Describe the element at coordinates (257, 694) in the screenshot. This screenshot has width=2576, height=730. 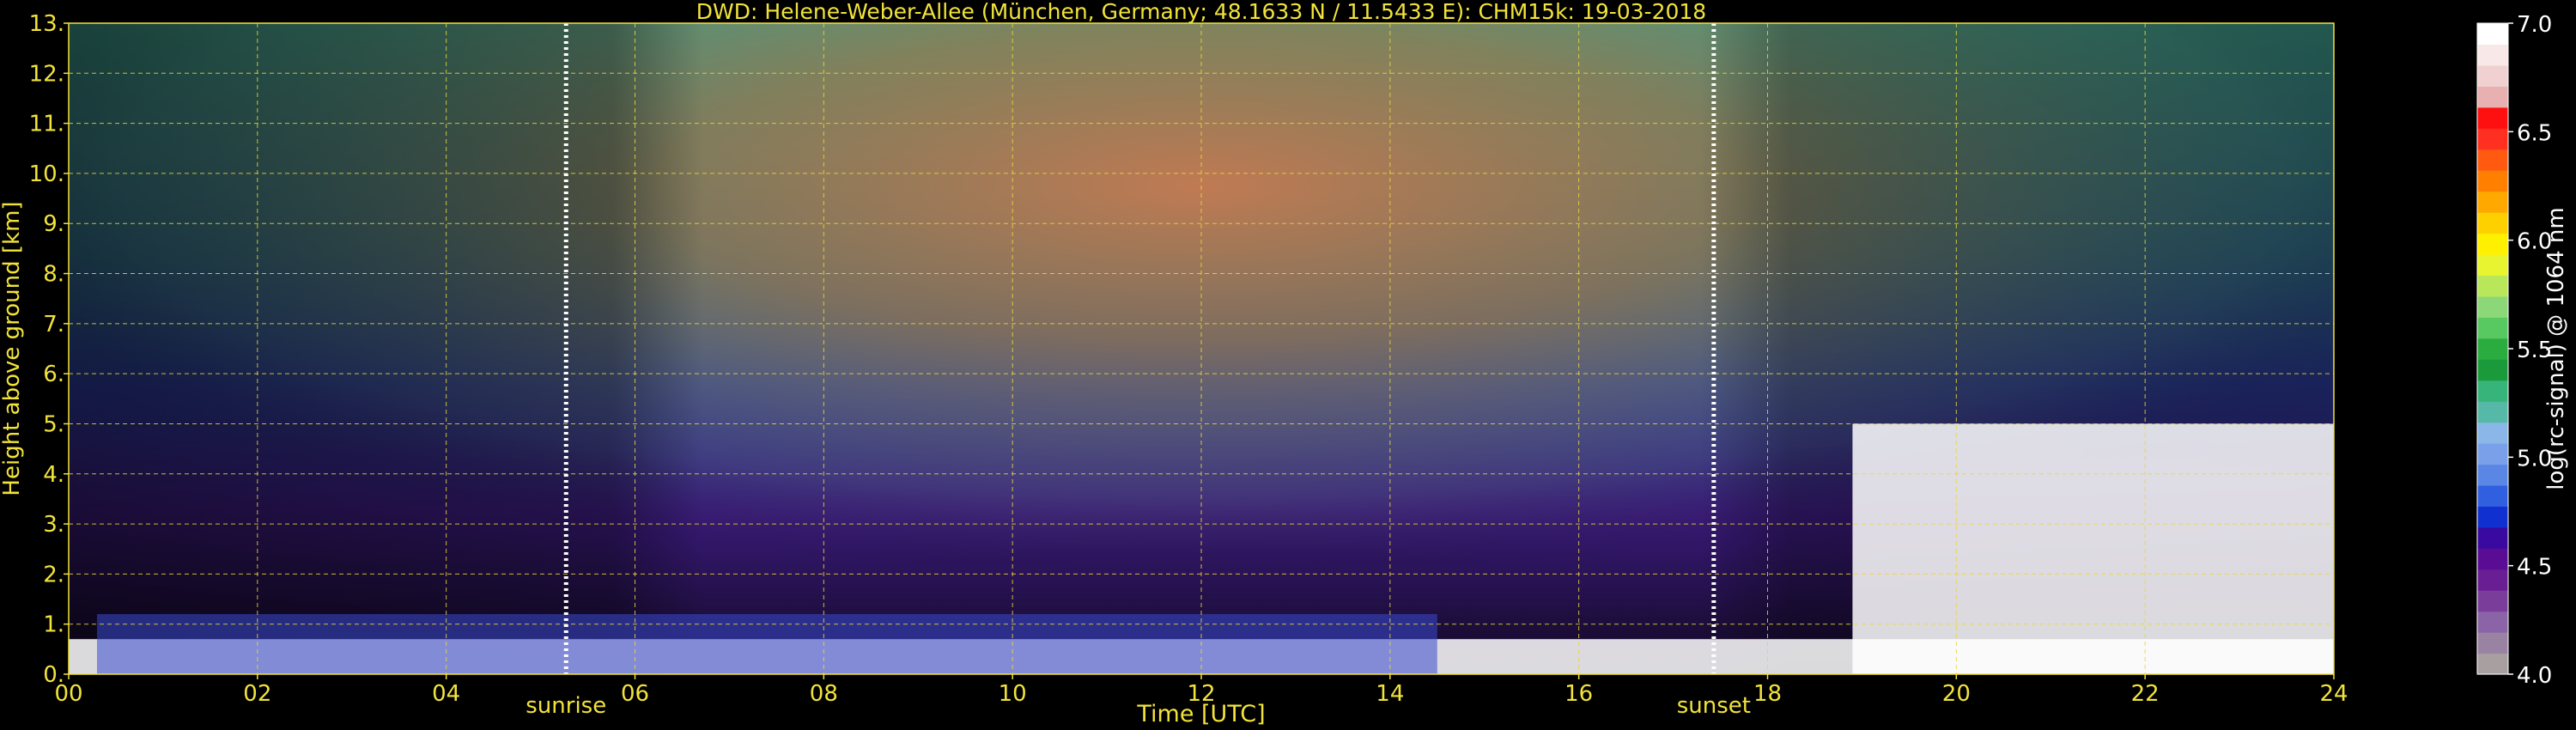
I see `x-tick-label: 02` at that location.